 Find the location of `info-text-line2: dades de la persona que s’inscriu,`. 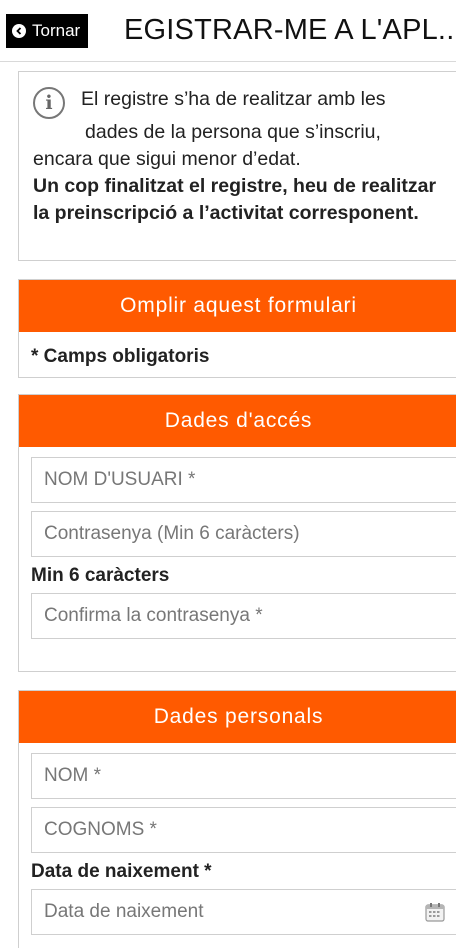

info-text-line2: dades de la persona que s’inscriu, is located at coordinates (233, 132).